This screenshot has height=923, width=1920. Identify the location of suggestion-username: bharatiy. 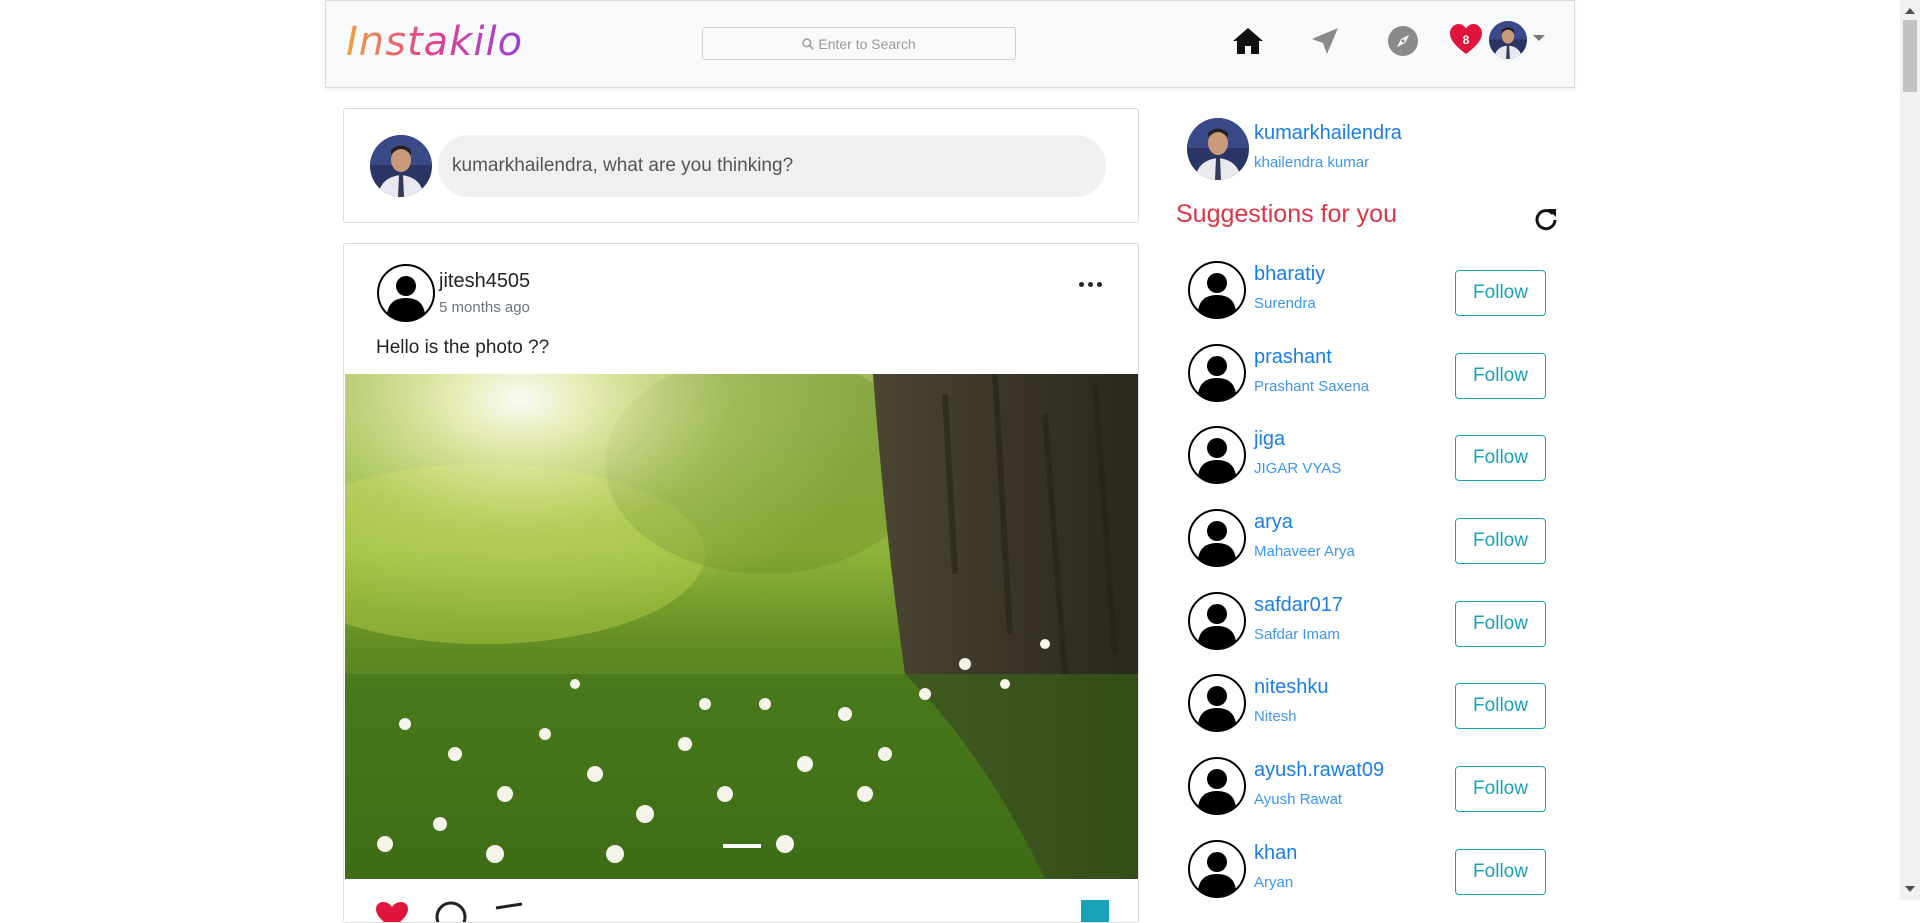
(1289, 274).